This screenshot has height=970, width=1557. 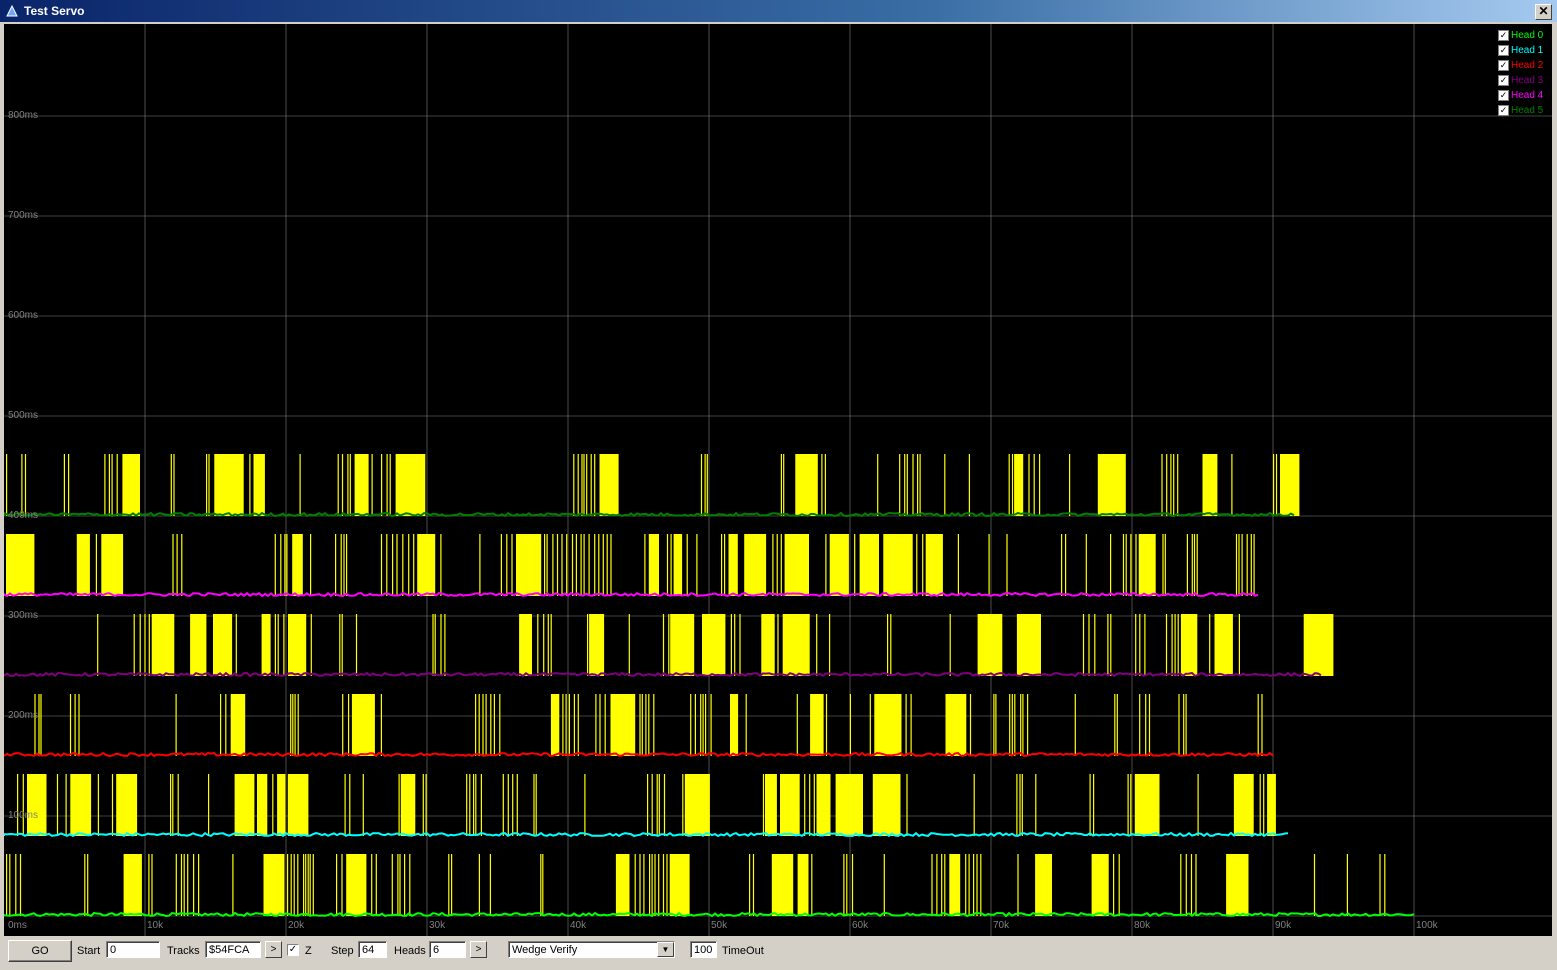 I want to click on x-tick-label: 90k, so click(x=1283, y=925).